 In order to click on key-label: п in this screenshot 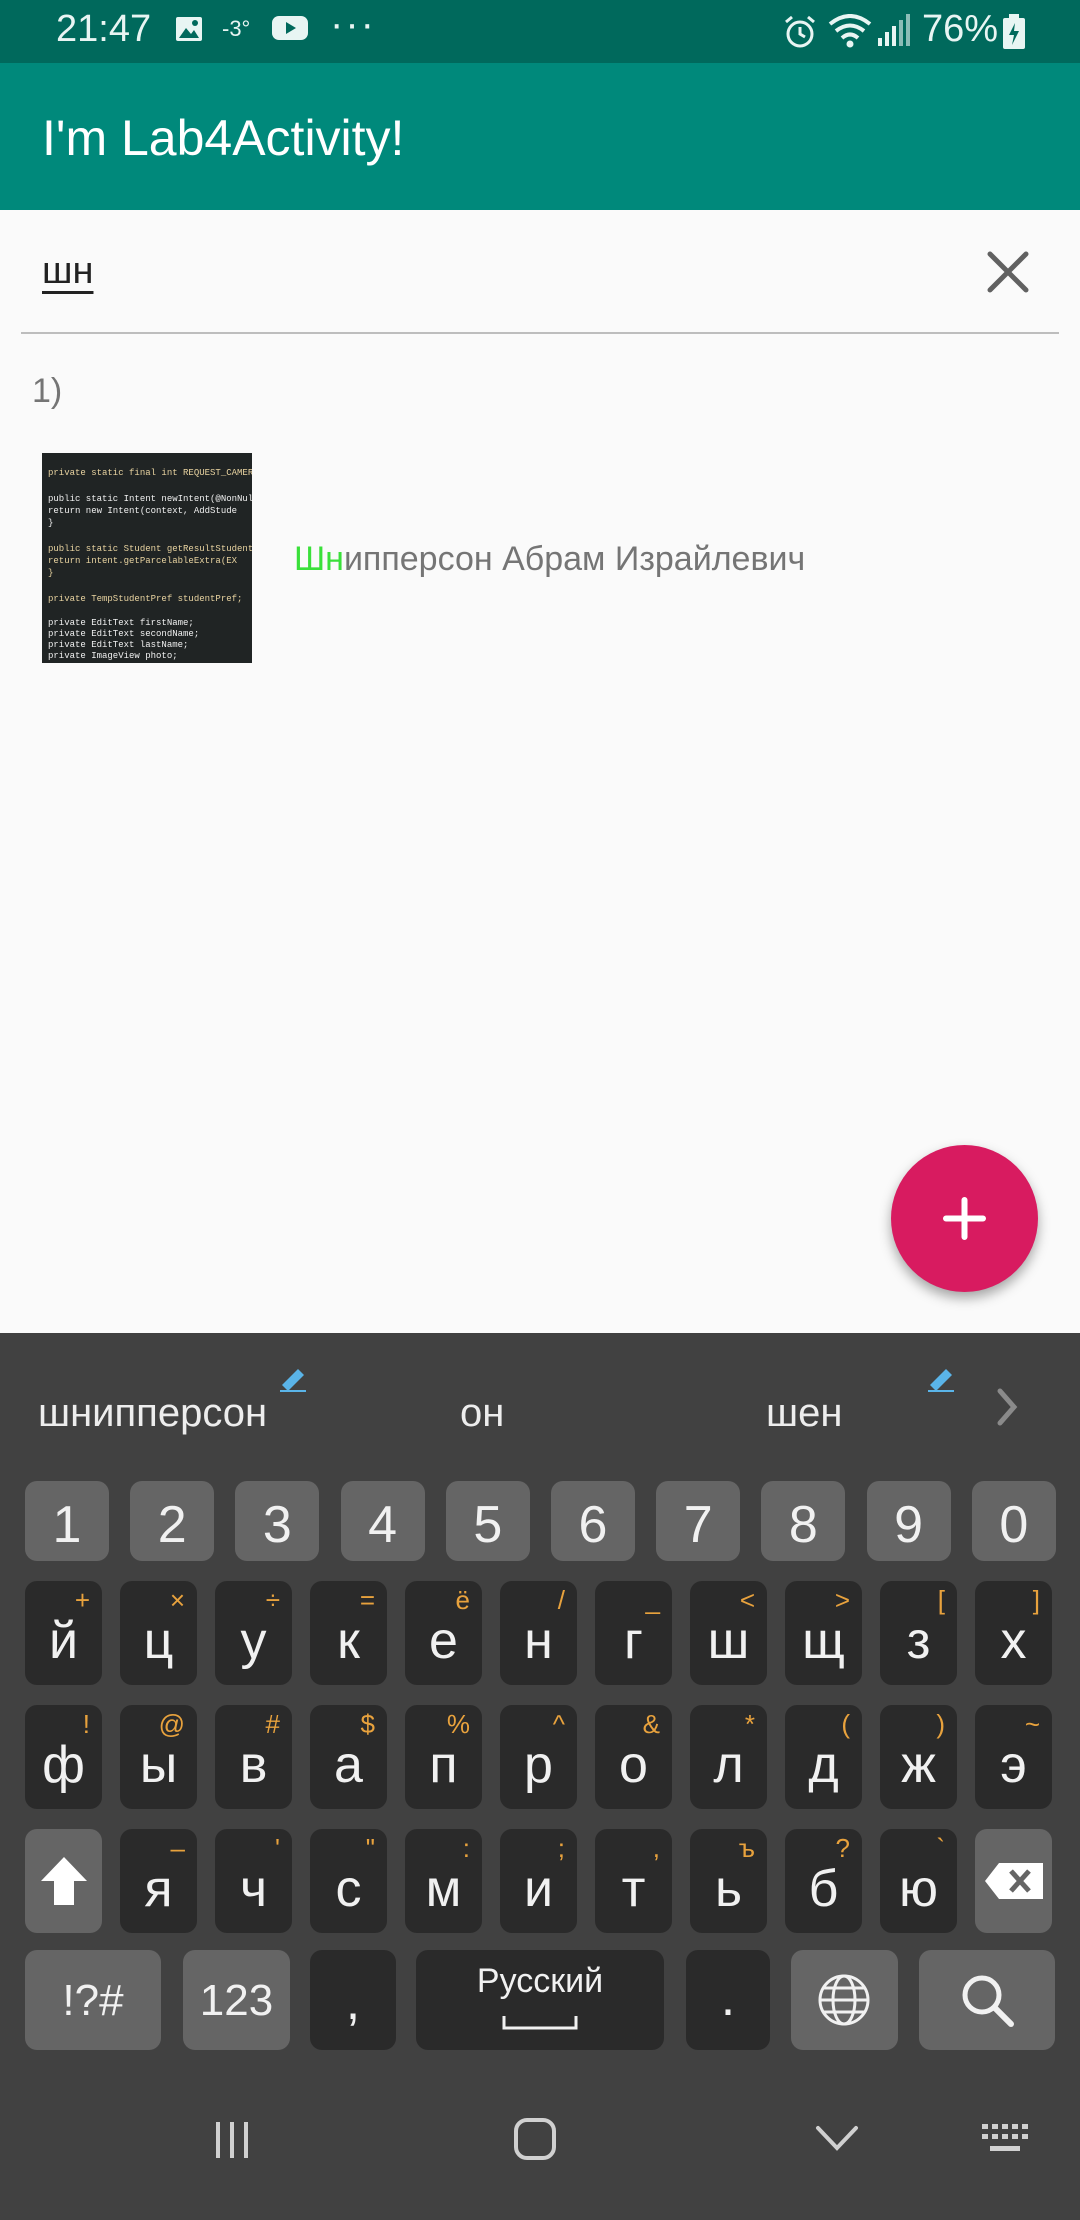, I will do `click(443, 1765)`.